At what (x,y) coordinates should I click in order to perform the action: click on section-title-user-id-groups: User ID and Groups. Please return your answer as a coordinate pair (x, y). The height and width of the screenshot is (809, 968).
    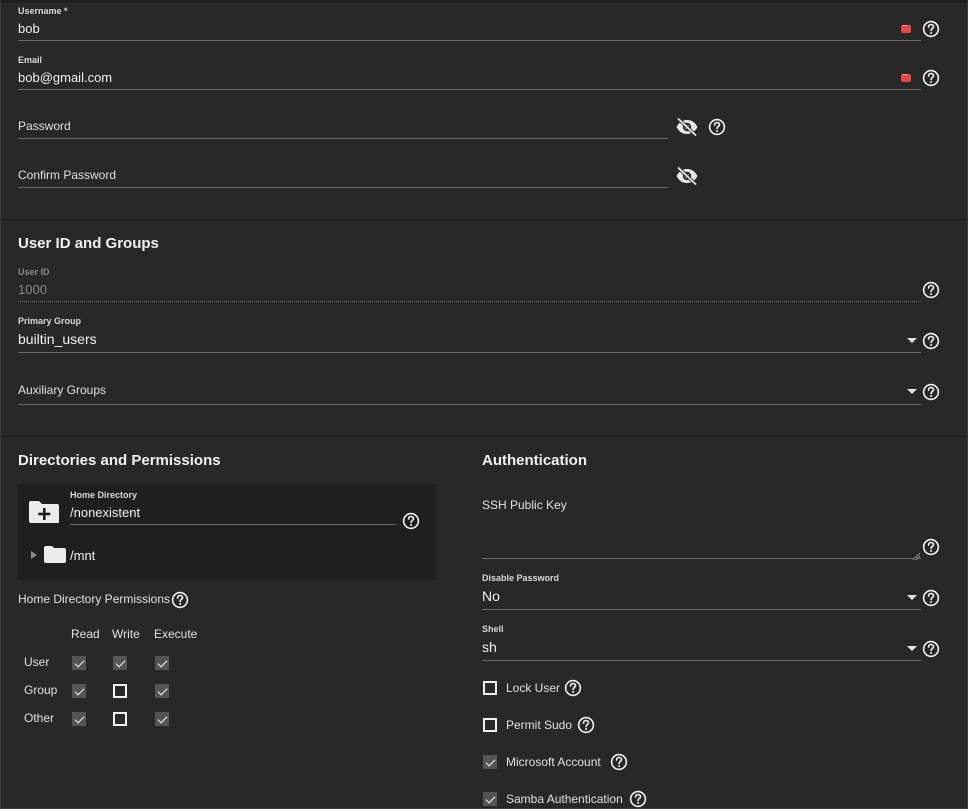
    Looking at the image, I should click on (88, 243).